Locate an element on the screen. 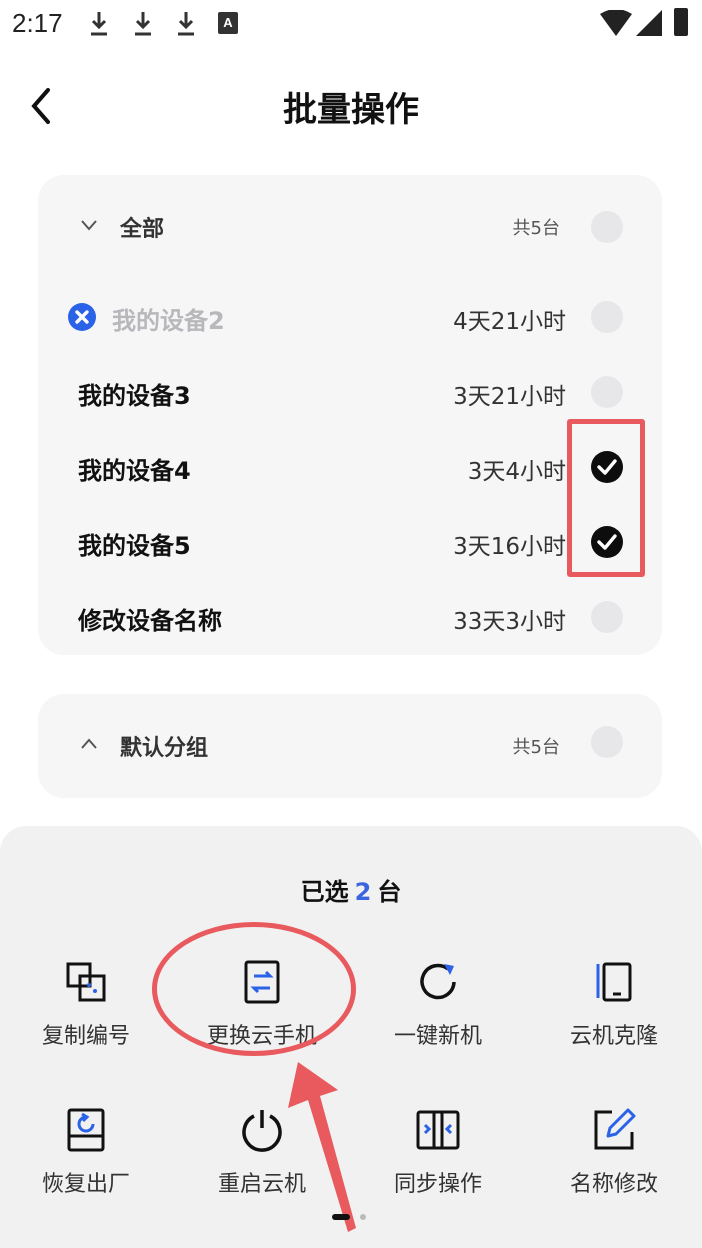 This screenshot has height=1248, width=702. select-group-radio is located at coordinates (607, 742).